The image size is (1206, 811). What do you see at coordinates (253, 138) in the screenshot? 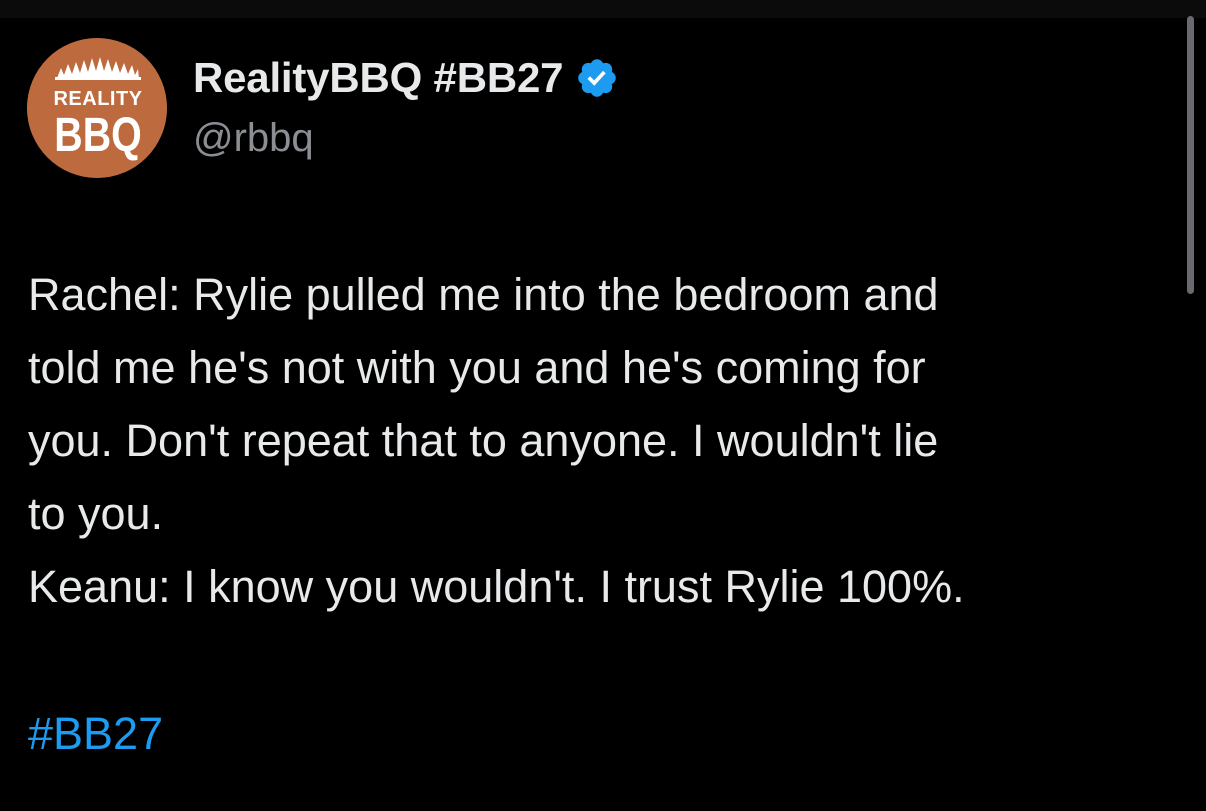
I see `user-handle: @rbbq` at bounding box center [253, 138].